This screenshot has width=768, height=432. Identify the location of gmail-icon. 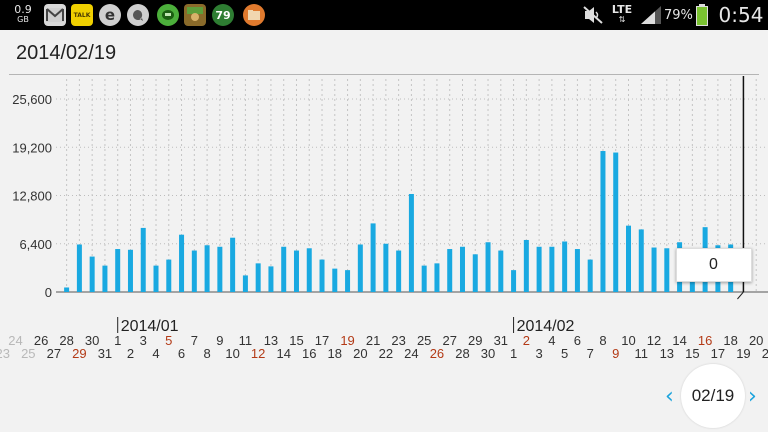
(55, 15).